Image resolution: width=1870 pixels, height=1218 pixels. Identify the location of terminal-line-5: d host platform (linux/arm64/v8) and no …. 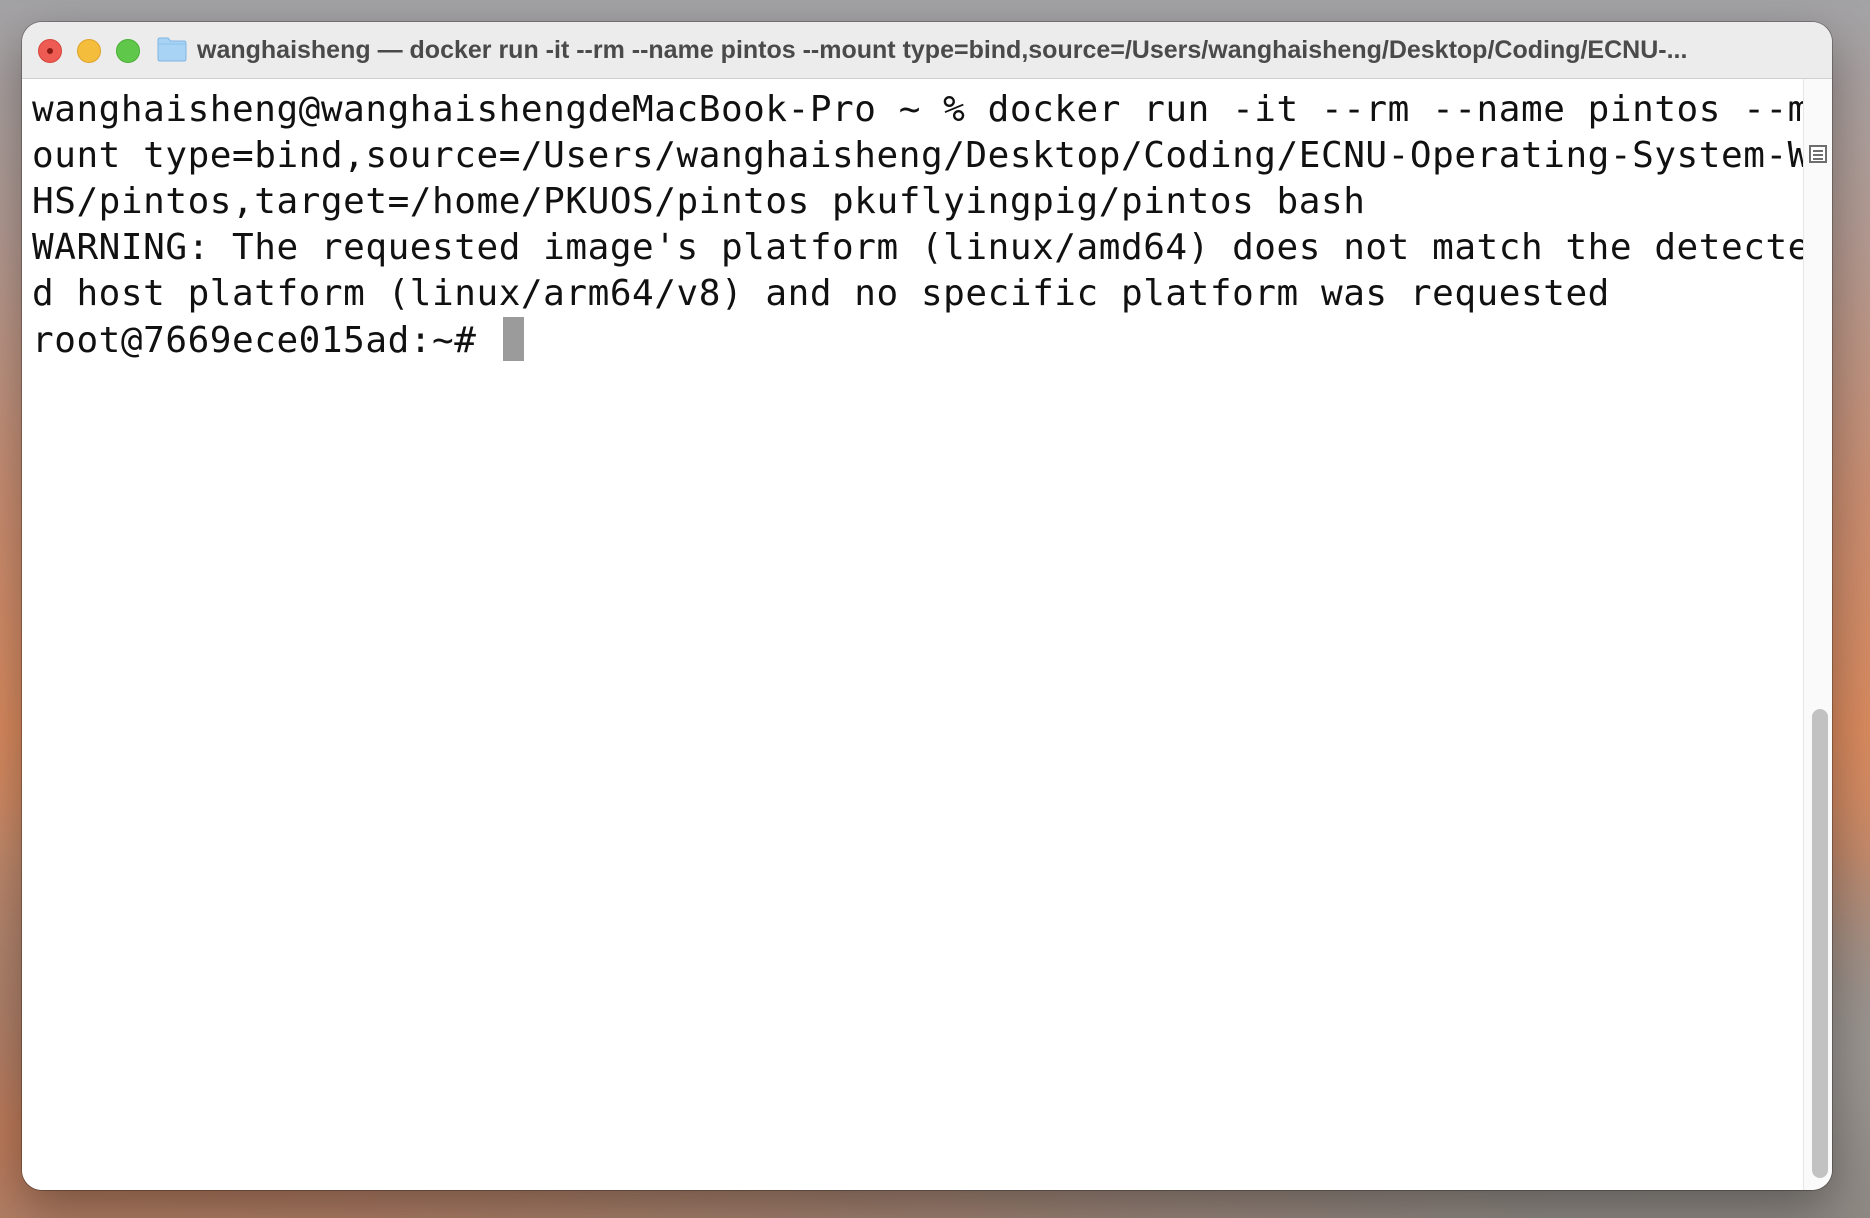
(821, 293).